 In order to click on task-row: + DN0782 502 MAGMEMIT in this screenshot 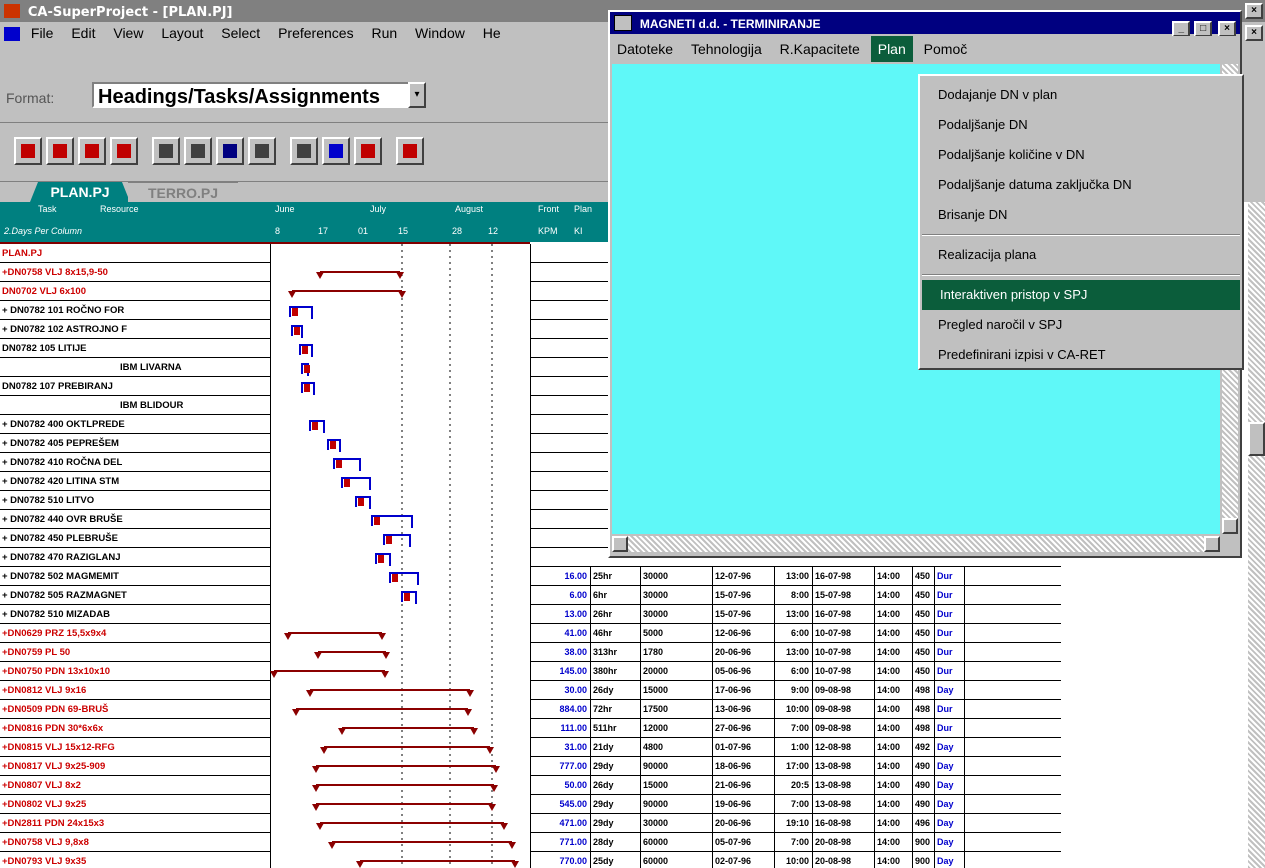, I will do `click(135, 576)`.